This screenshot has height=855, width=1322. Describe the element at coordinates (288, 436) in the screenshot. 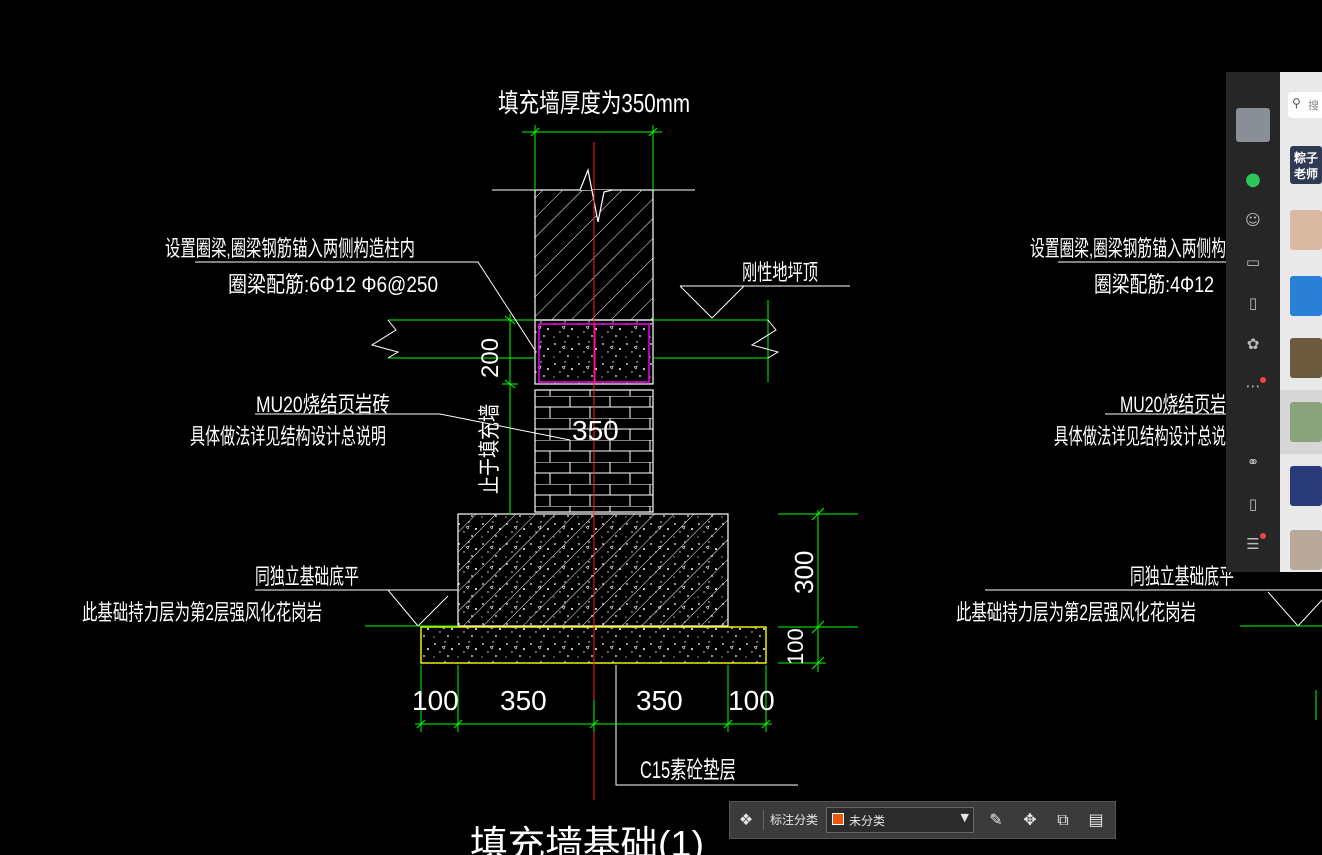

I see `brick-detail-note: 具体做法详见结构设计总说明` at that location.